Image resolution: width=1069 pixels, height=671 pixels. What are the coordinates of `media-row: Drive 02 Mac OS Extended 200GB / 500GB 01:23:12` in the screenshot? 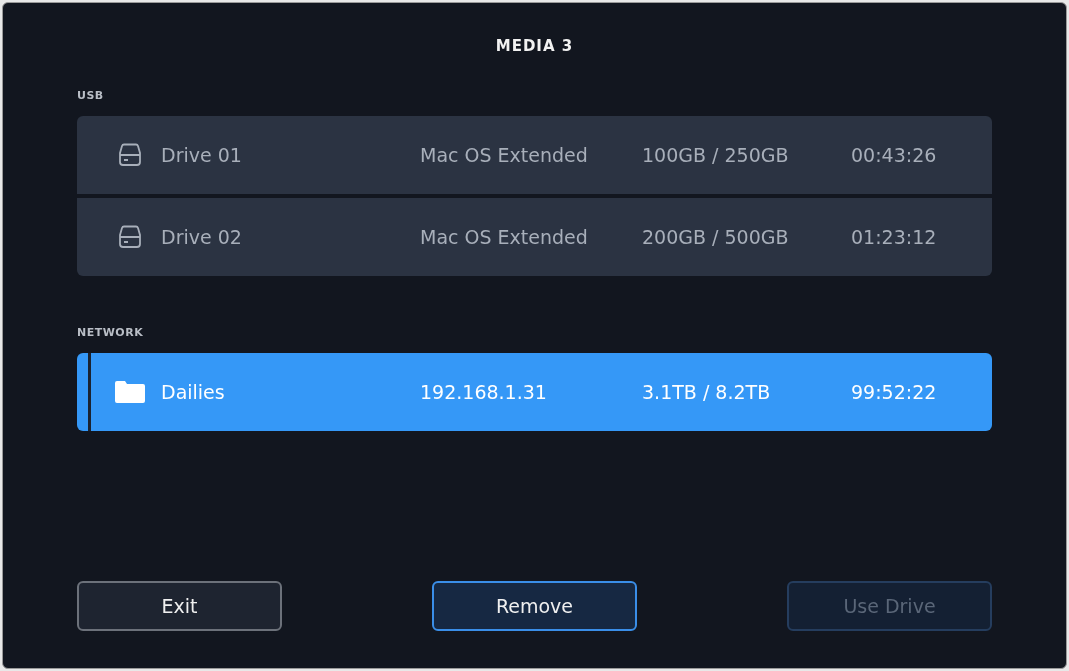 It's located at (534, 237).